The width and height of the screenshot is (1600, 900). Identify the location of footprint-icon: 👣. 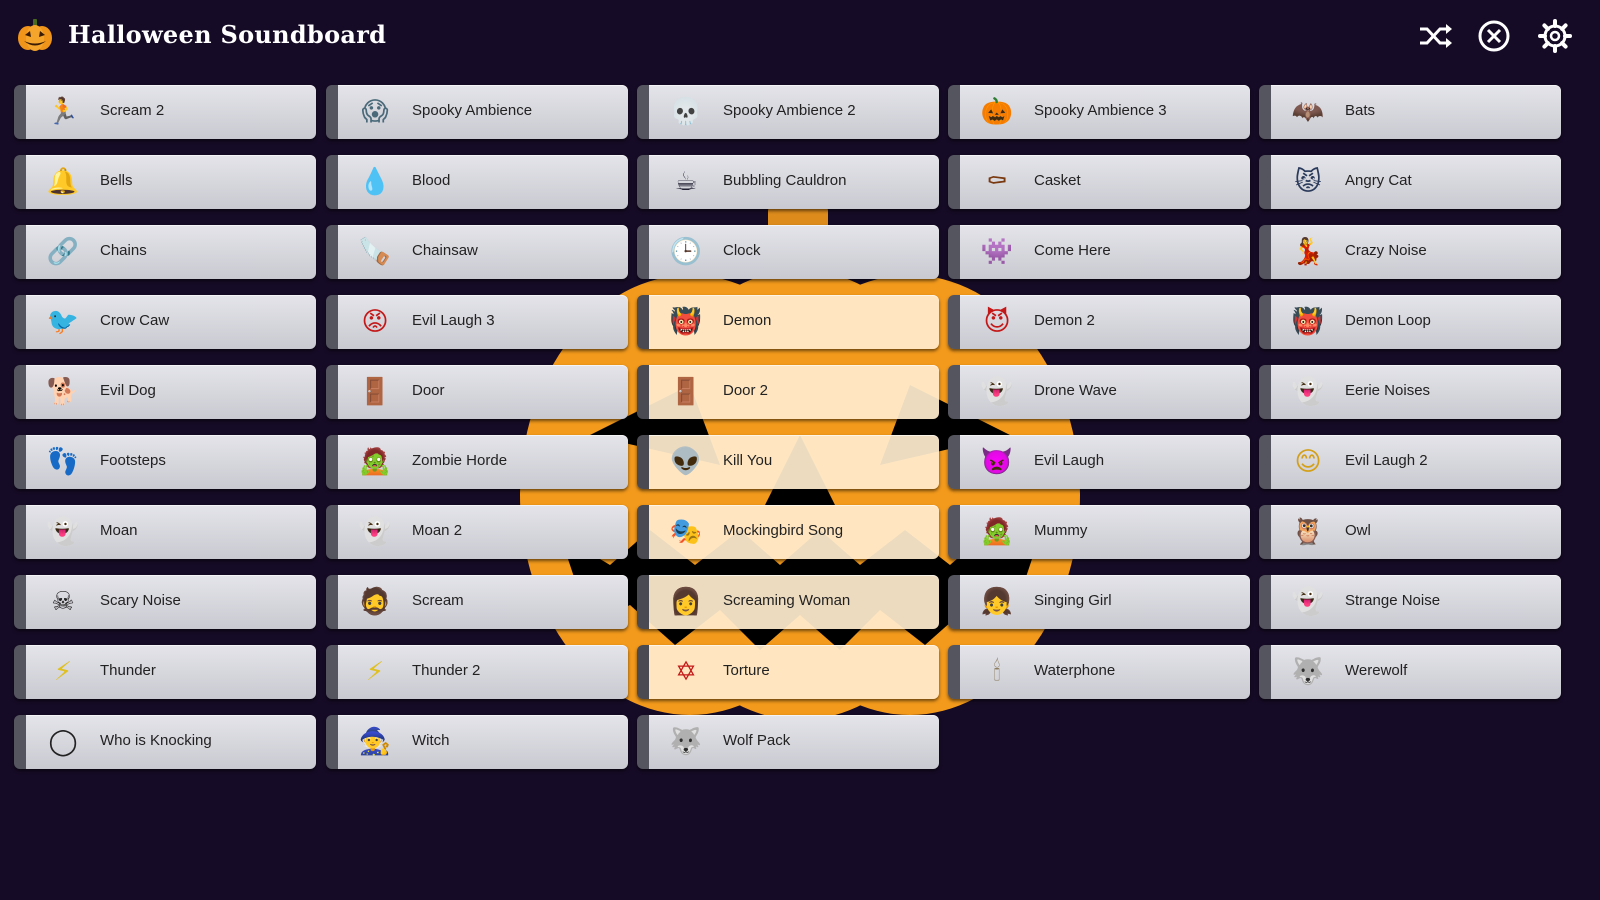
(63, 462).